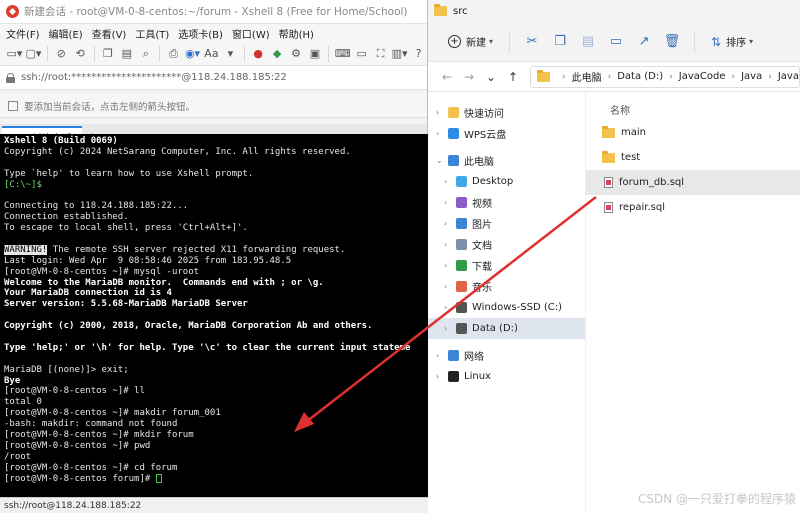 Image resolution: width=800 pixels, height=513 pixels. I want to click on paste-file-icon: ▤, so click(588, 42).